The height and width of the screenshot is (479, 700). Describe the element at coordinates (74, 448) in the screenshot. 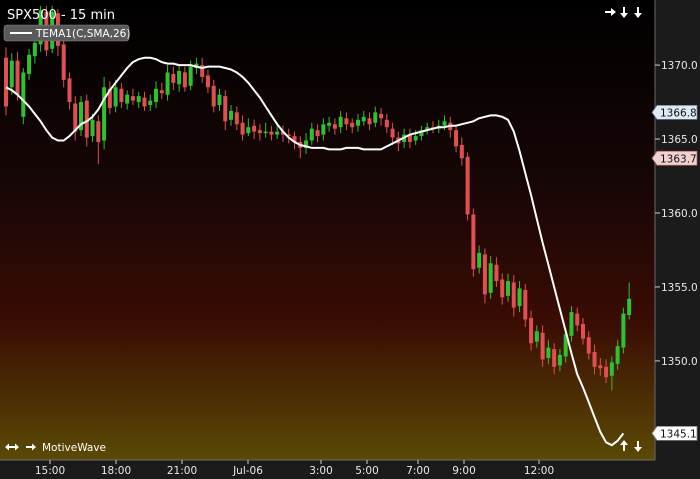

I see `brand-label: MotiveWave` at that location.